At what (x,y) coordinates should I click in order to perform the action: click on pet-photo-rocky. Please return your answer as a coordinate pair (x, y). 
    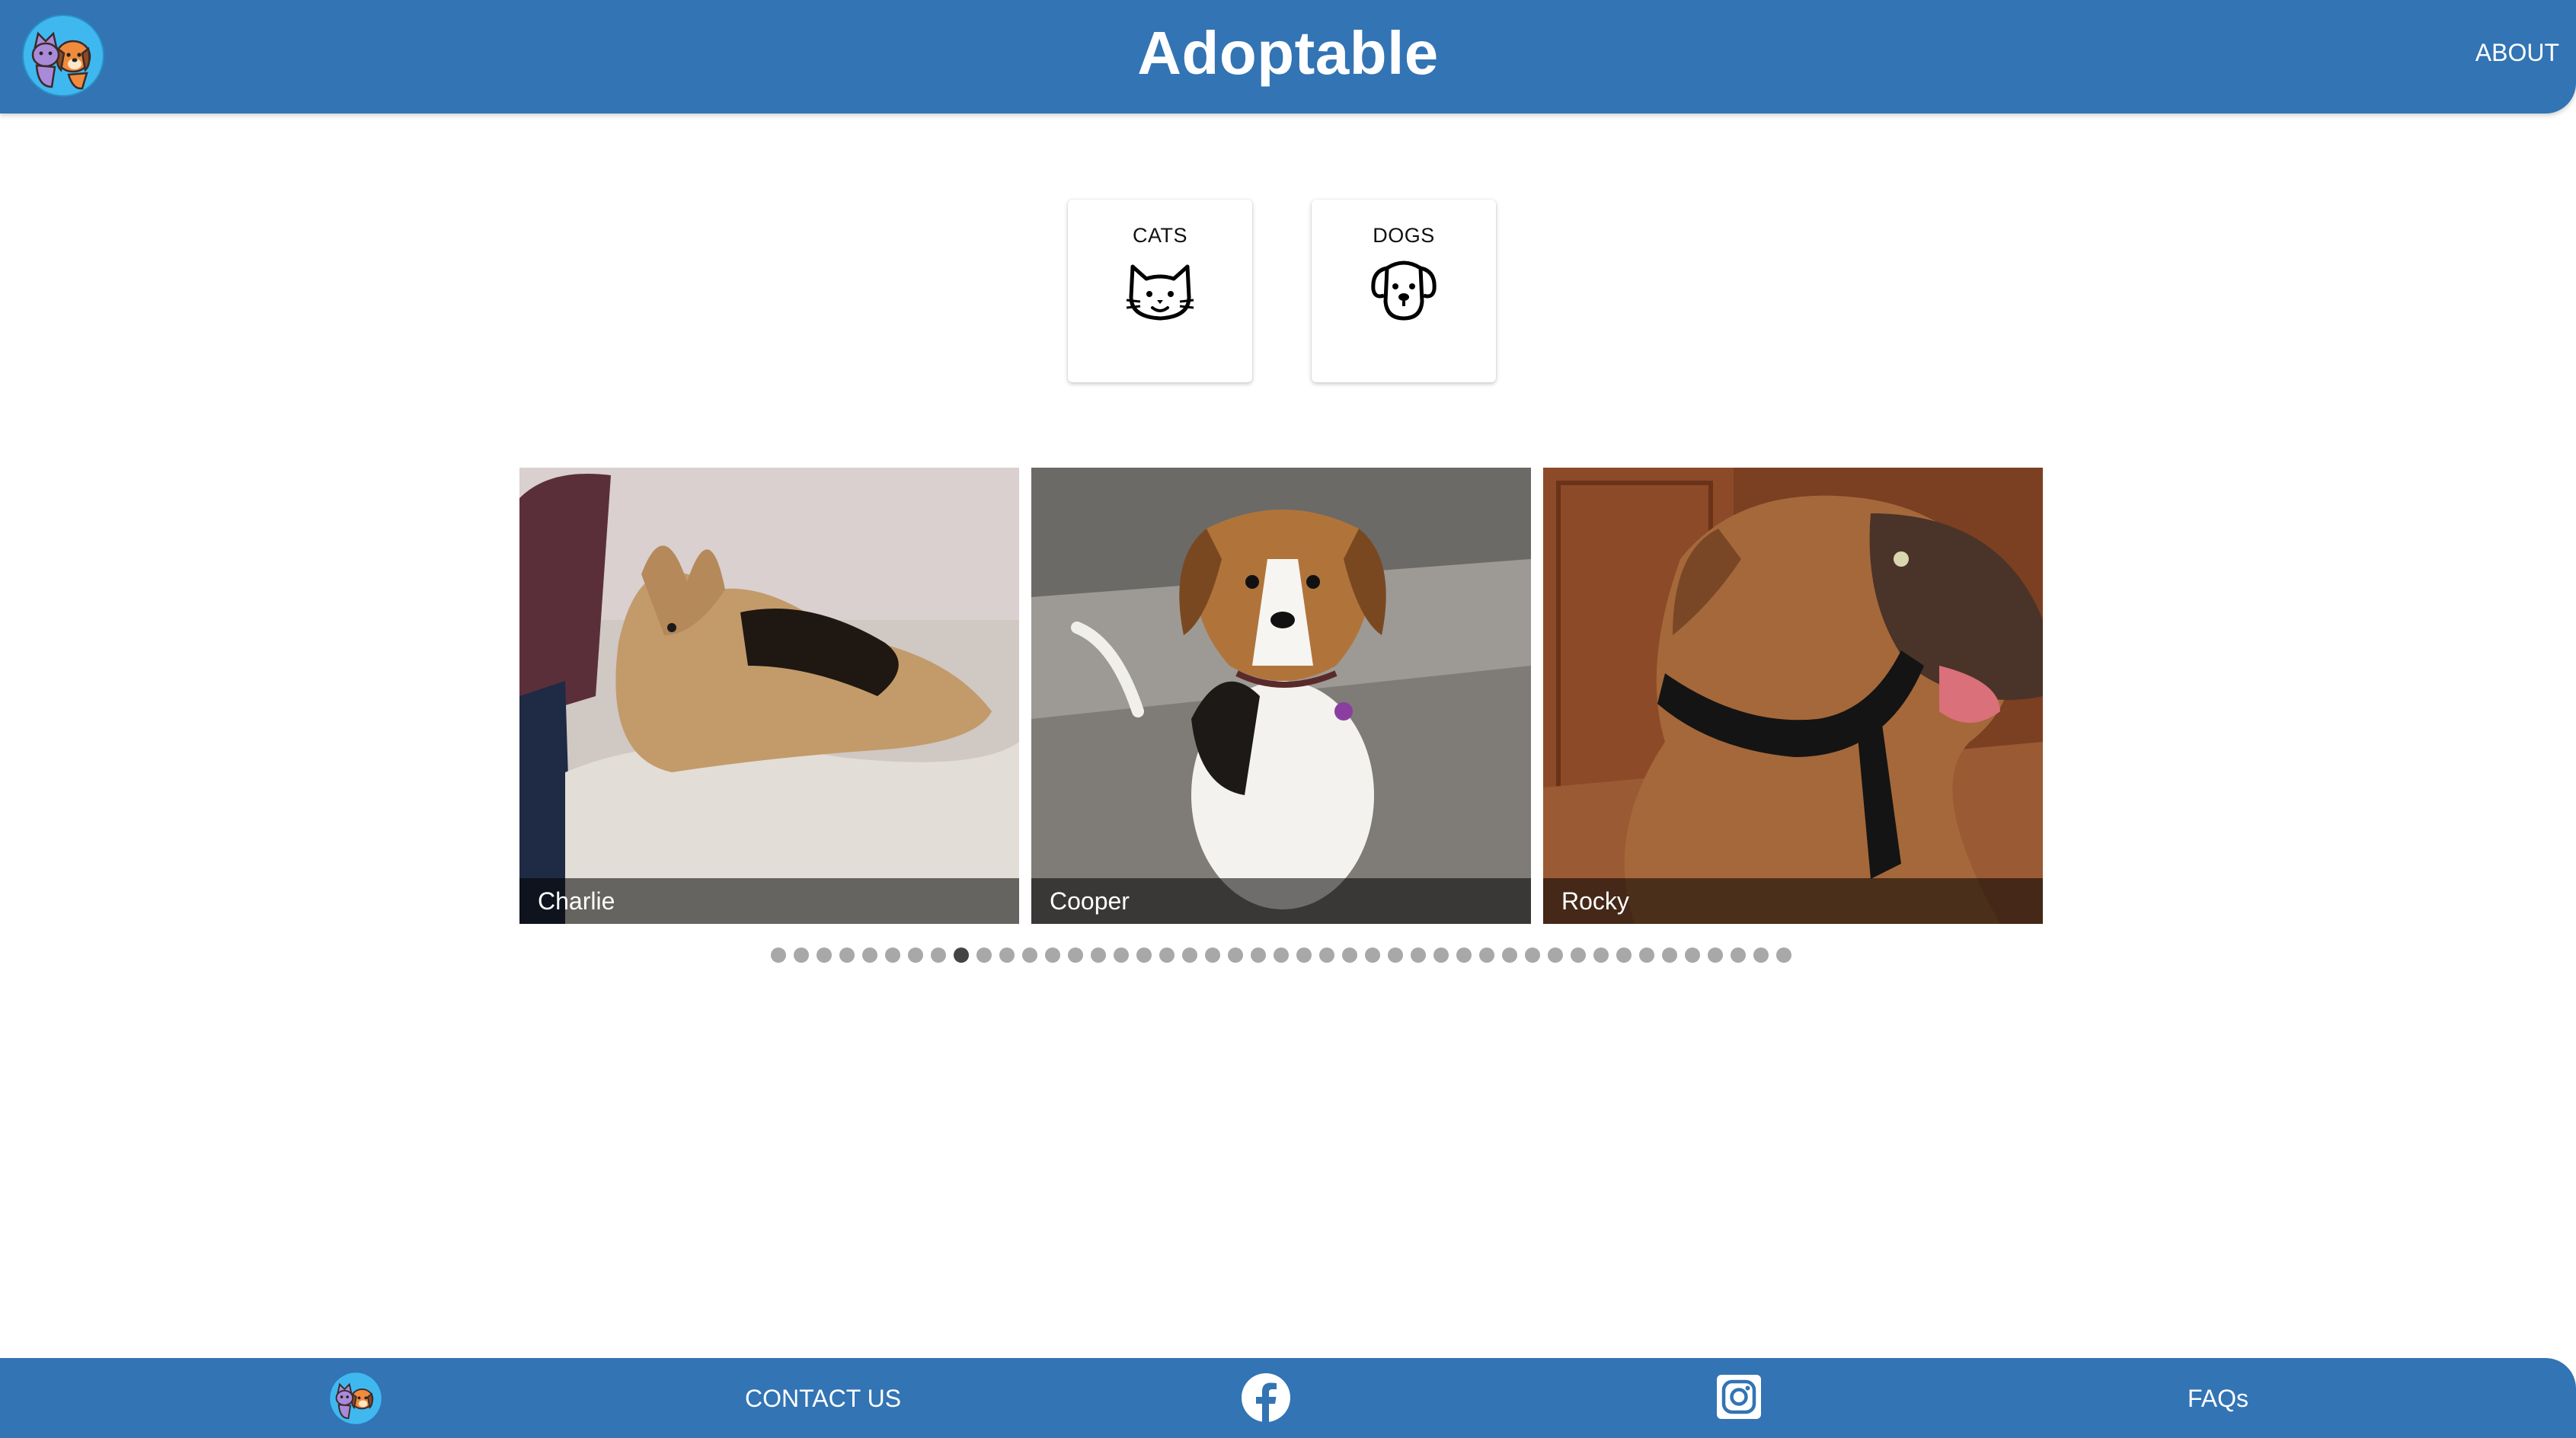
    Looking at the image, I should click on (1793, 696).